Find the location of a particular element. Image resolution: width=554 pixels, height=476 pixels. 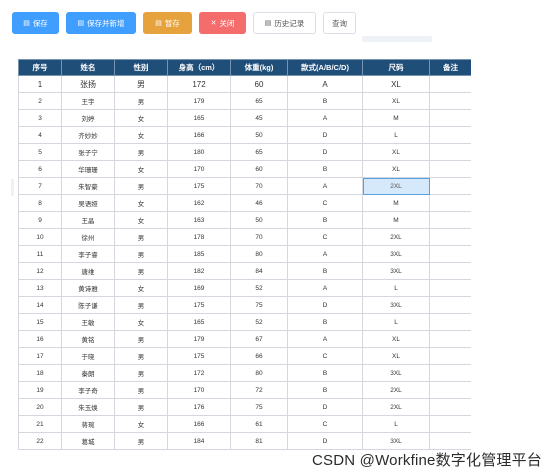

table-cell: 陈子谦 is located at coordinates (88, 305).